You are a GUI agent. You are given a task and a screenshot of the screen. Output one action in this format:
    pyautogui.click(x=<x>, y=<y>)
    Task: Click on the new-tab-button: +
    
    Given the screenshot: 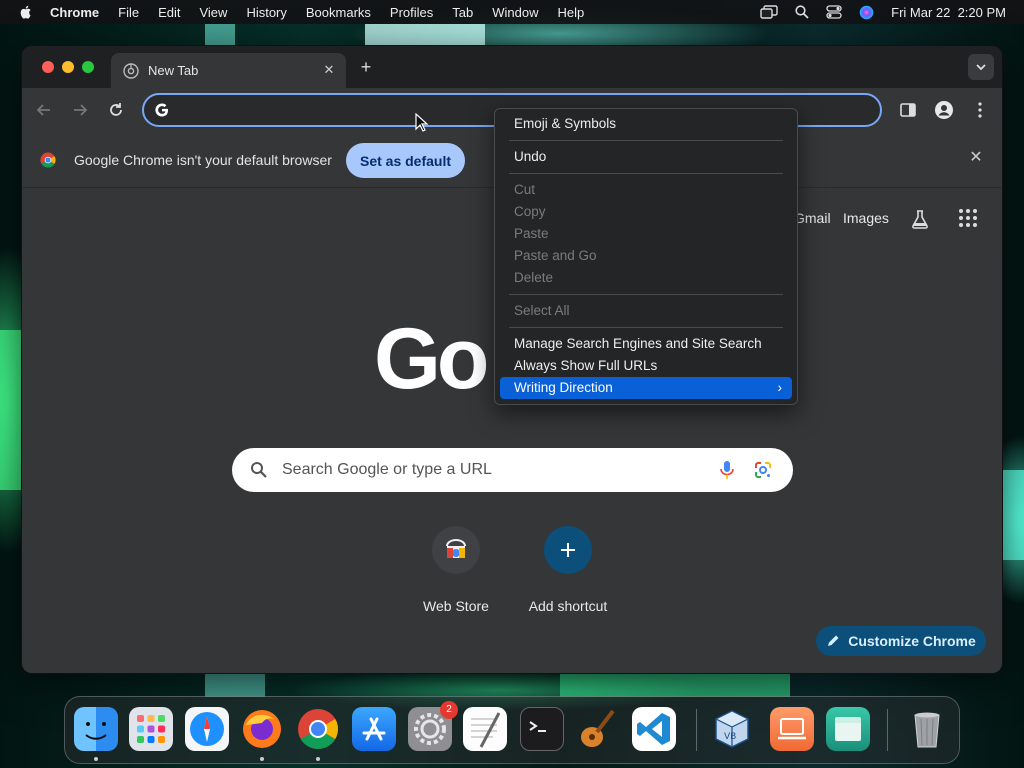 What is the action you would take?
    pyautogui.click(x=366, y=67)
    